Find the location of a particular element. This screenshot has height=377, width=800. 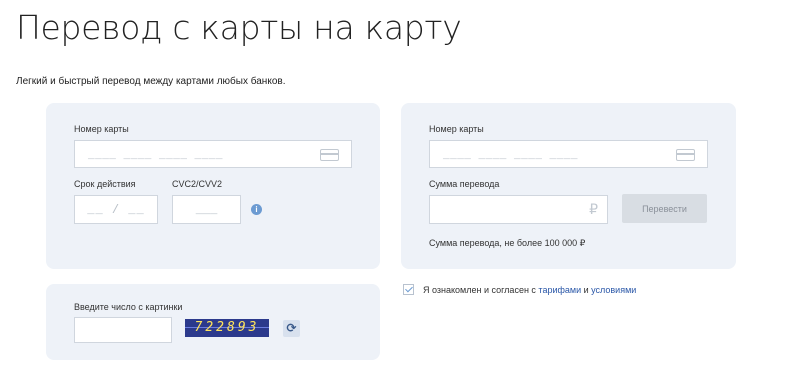

info-icon: i is located at coordinates (256, 209).